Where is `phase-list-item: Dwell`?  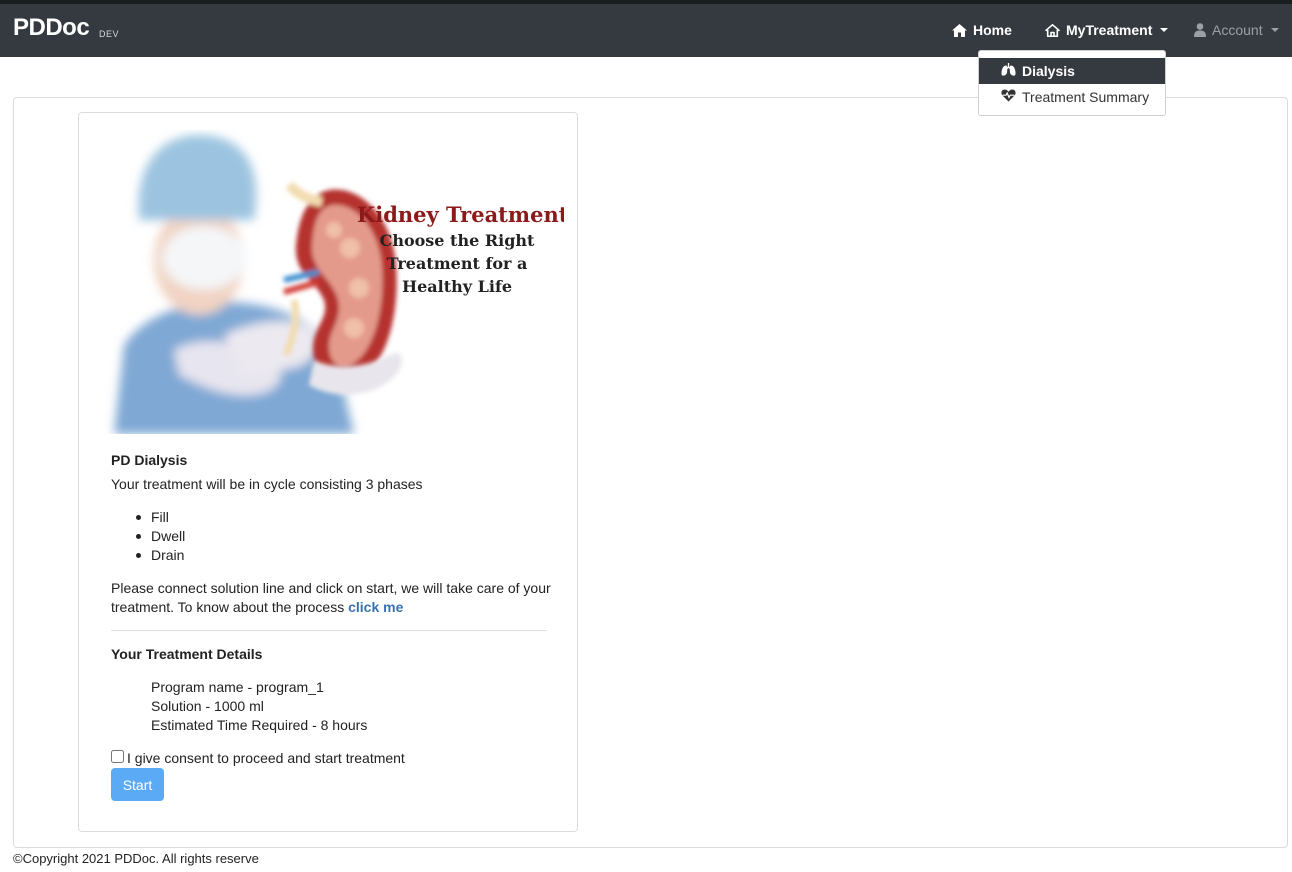 phase-list-item: Dwell is located at coordinates (168, 536).